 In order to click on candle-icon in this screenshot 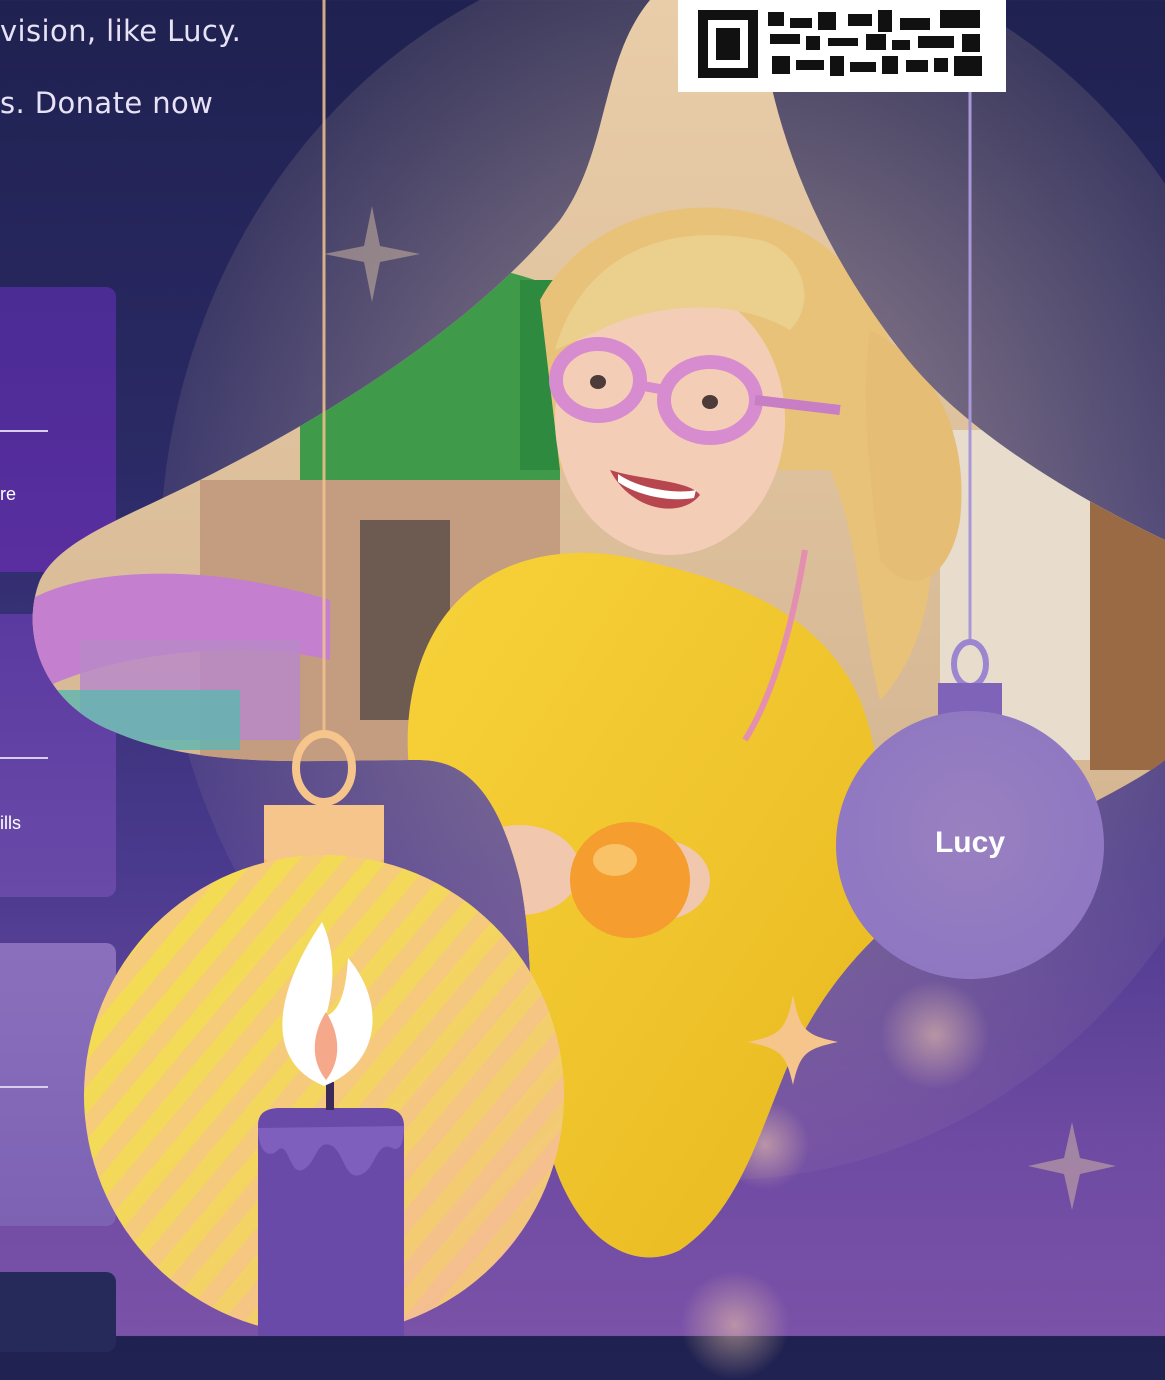, I will do `click(331, 1209)`.